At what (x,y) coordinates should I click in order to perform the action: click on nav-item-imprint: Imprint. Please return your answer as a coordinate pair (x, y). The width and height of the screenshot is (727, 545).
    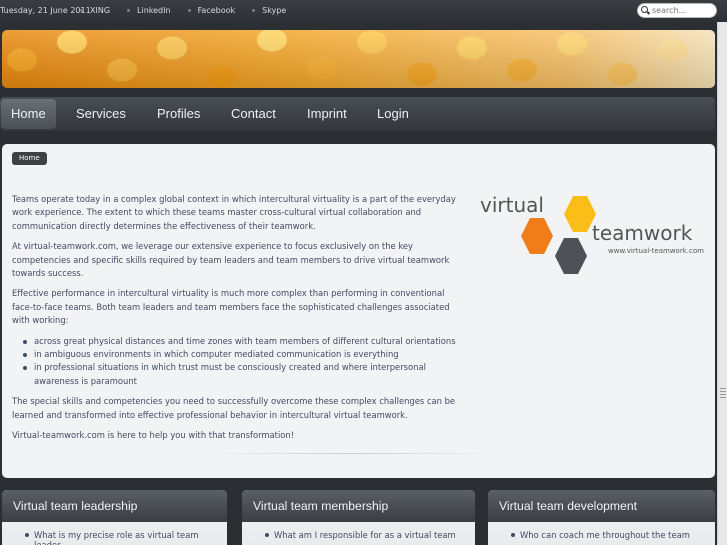
    Looking at the image, I should click on (327, 114).